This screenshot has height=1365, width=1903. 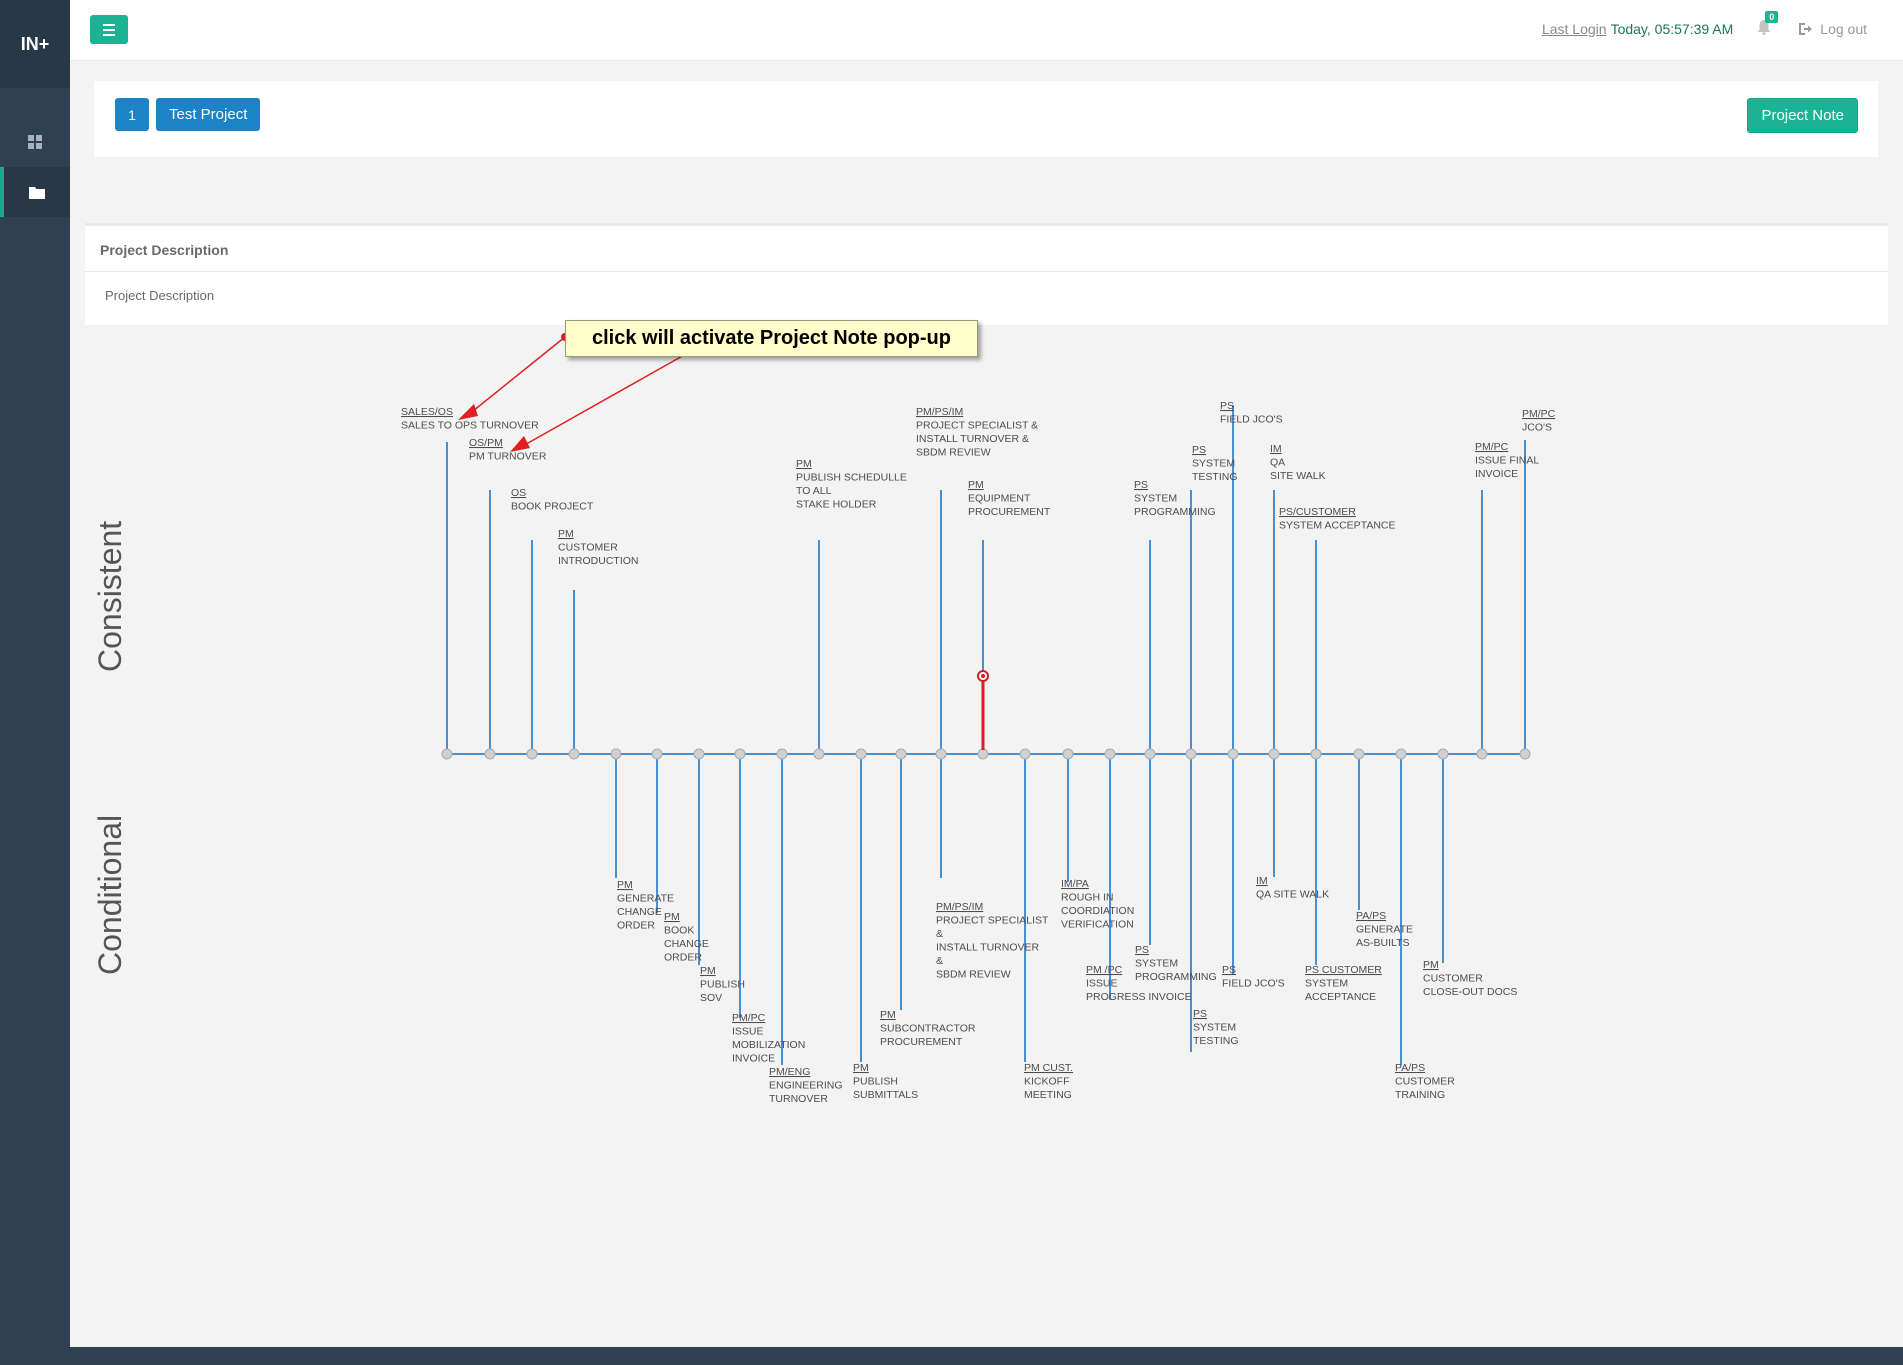 I want to click on timeline-step-text: INSTALL TURNOVER &, so click(x=972, y=439).